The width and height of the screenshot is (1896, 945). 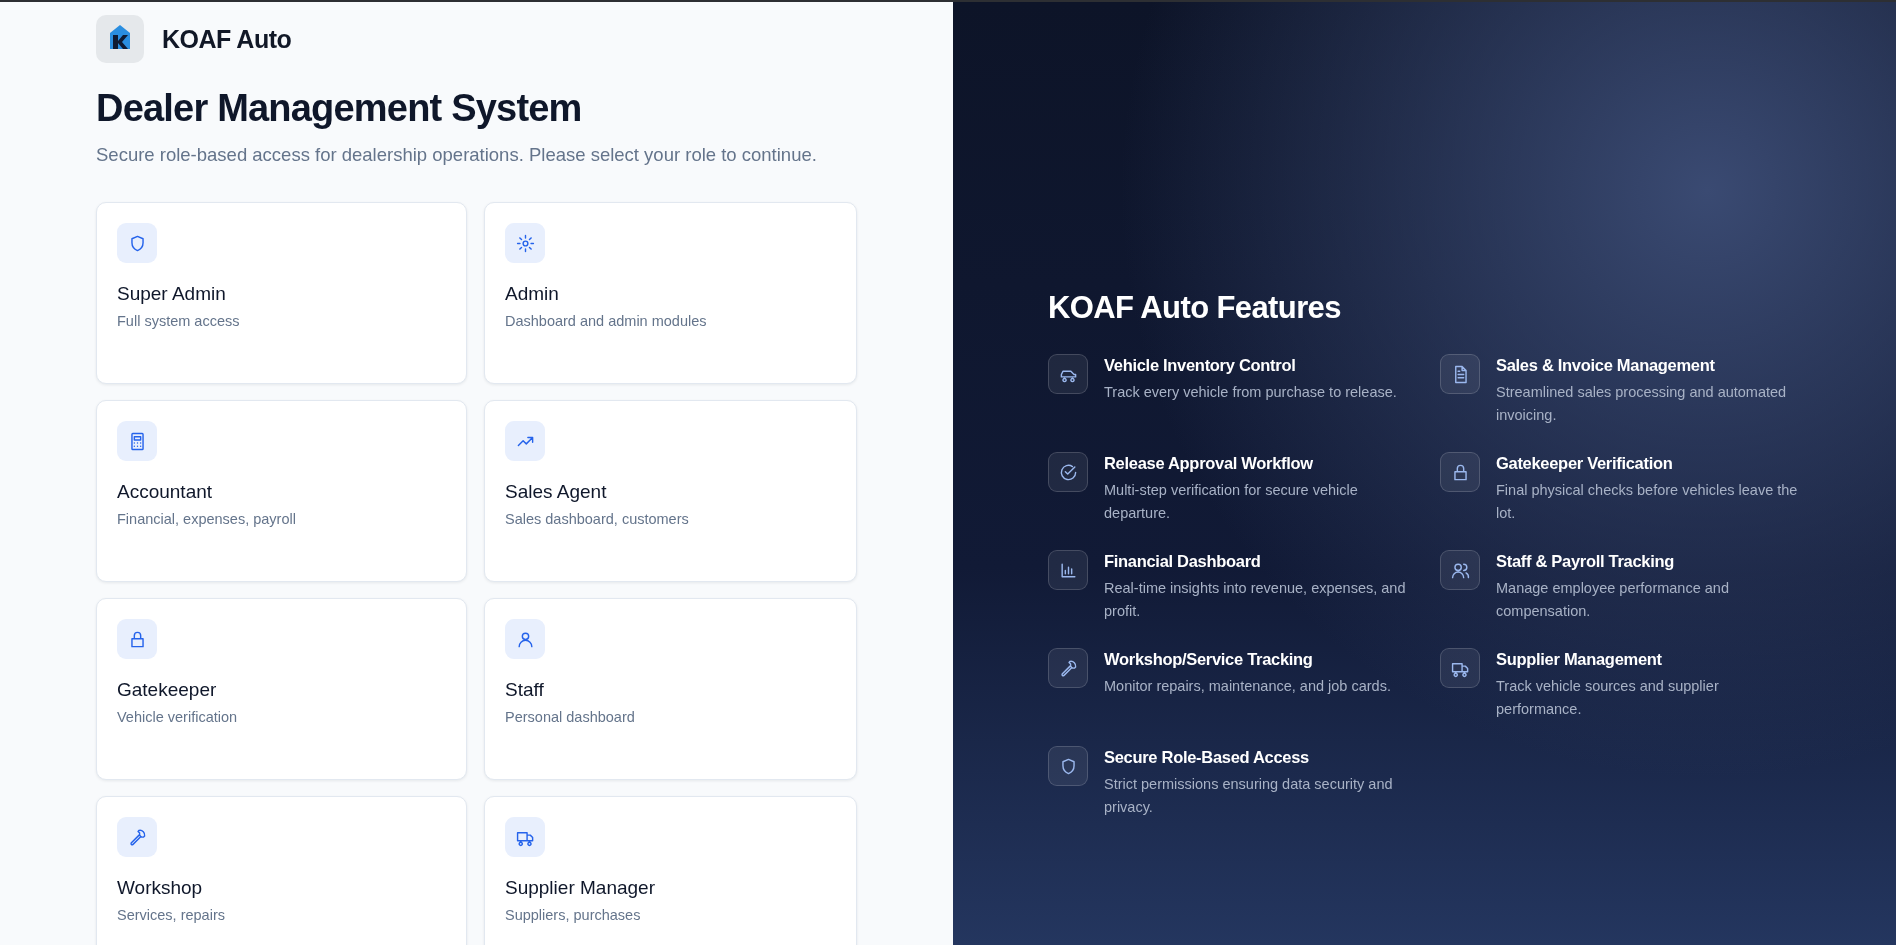 I want to click on feature-description: Real-time insights into revenue, expenses, and profit., so click(x=1255, y=600).